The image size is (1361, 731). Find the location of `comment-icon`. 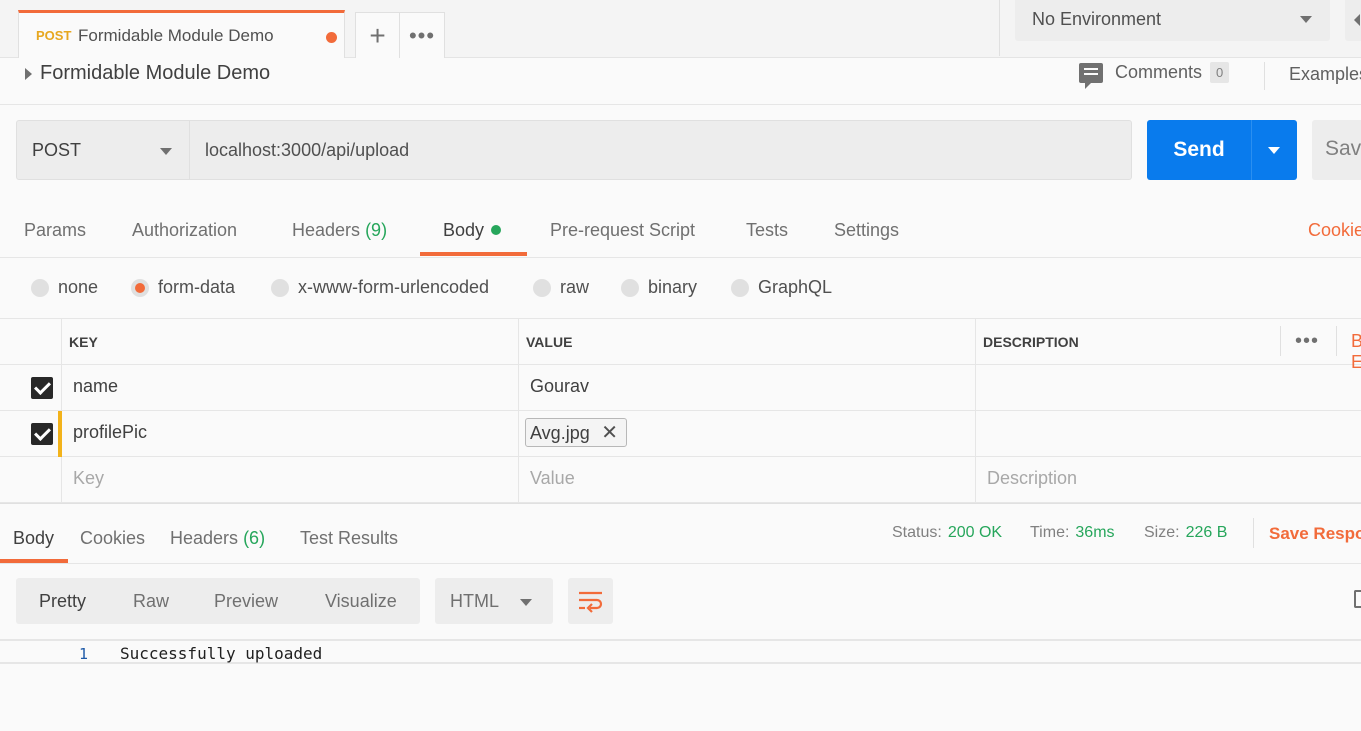

comment-icon is located at coordinates (1091, 75).